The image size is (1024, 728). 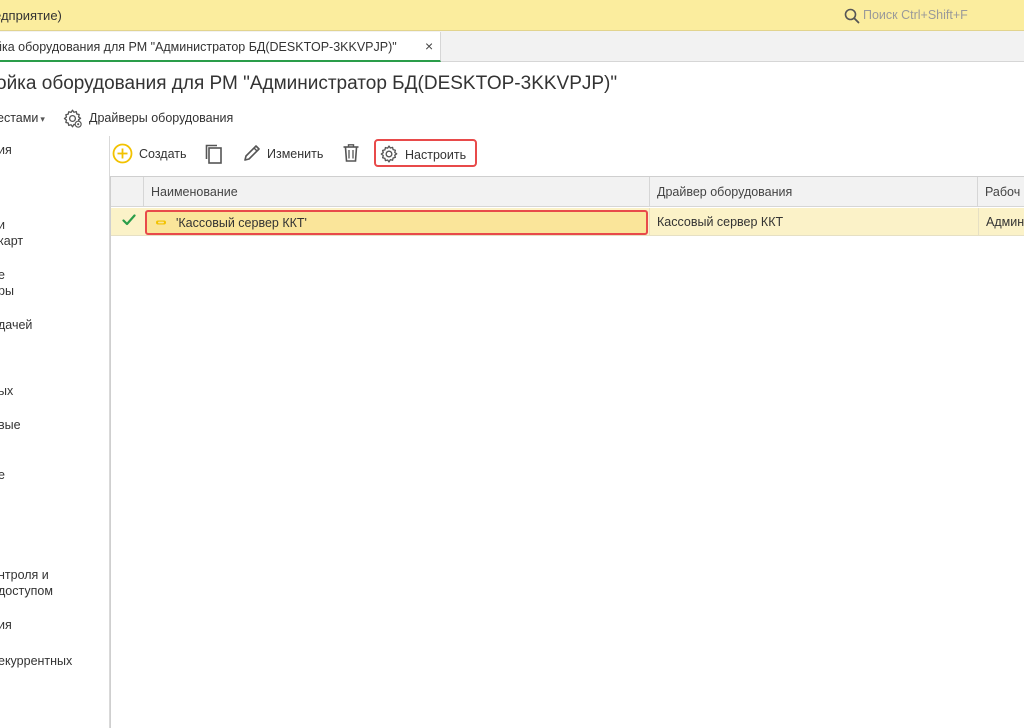 I want to click on item-marker-icon, so click(x=161, y=222).